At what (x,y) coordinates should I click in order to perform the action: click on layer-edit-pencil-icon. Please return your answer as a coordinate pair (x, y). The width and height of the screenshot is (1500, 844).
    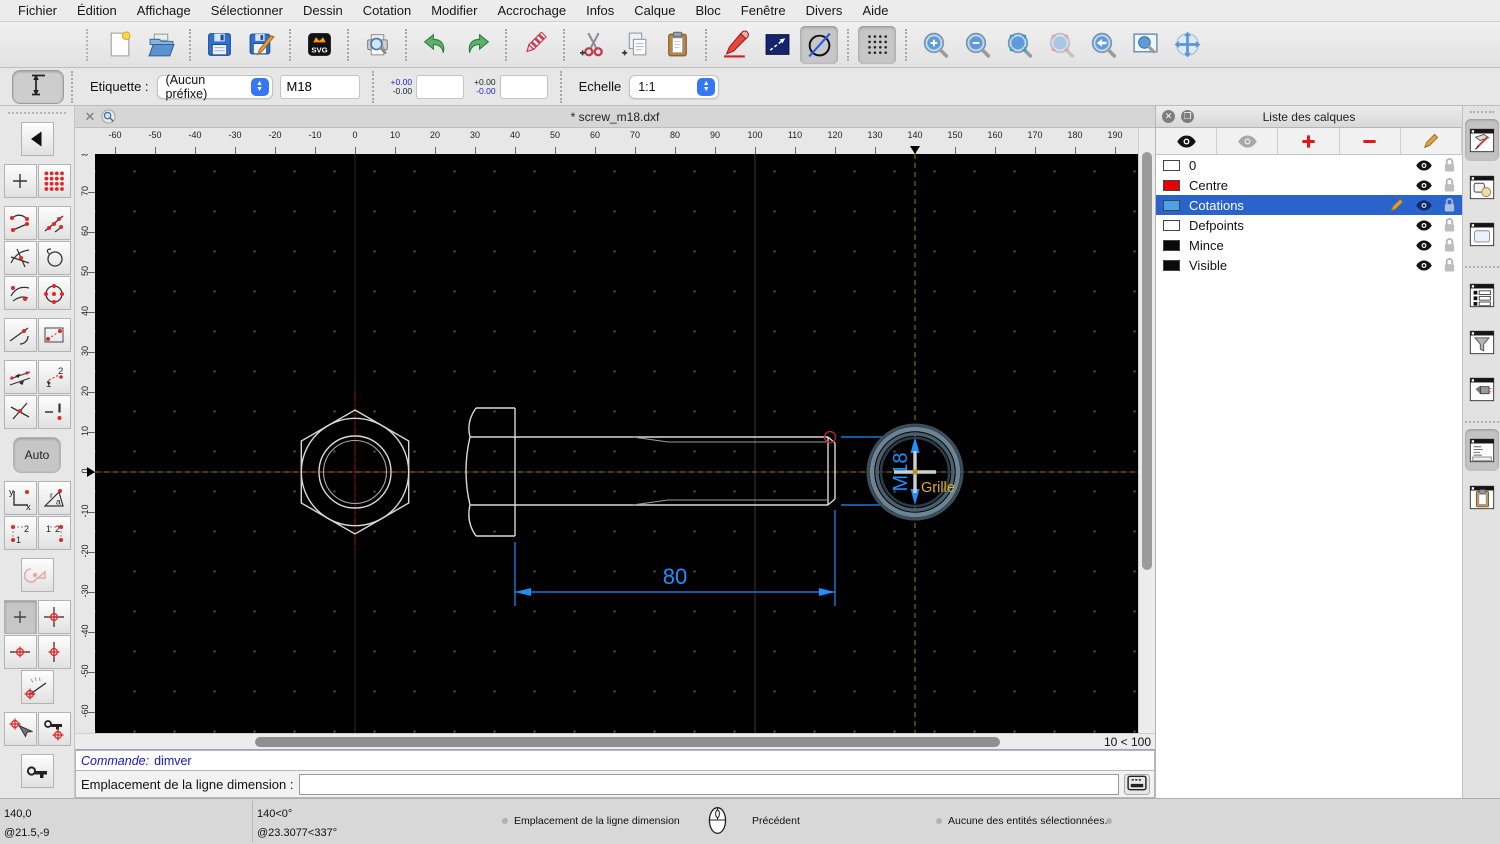
    Looking at the image, I should click on (1397, 205).